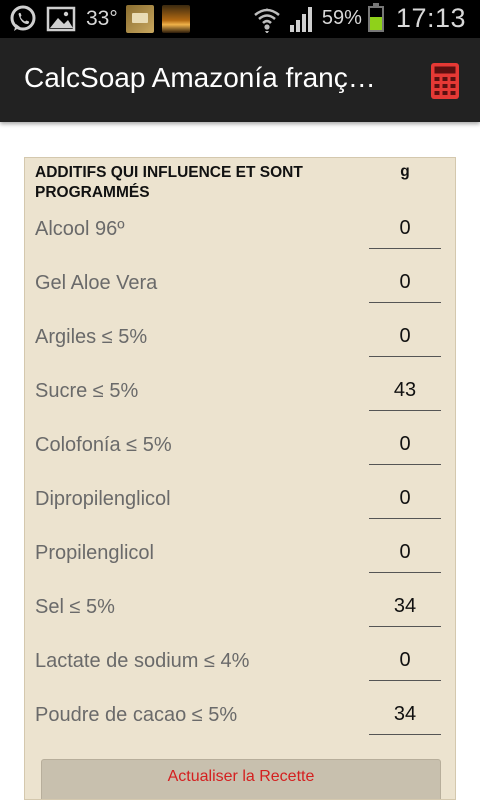 Image resolution: width=480 pixels, height=800 pixels. I want to click on system-icons: 59% 17:13, so click(359, 18).